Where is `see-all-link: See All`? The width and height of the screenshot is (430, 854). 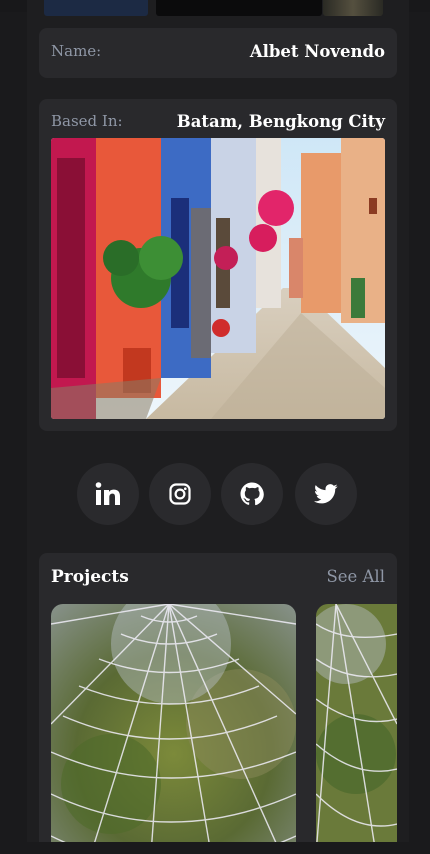
see-all-link: See All is located at coordinates (355, 576).